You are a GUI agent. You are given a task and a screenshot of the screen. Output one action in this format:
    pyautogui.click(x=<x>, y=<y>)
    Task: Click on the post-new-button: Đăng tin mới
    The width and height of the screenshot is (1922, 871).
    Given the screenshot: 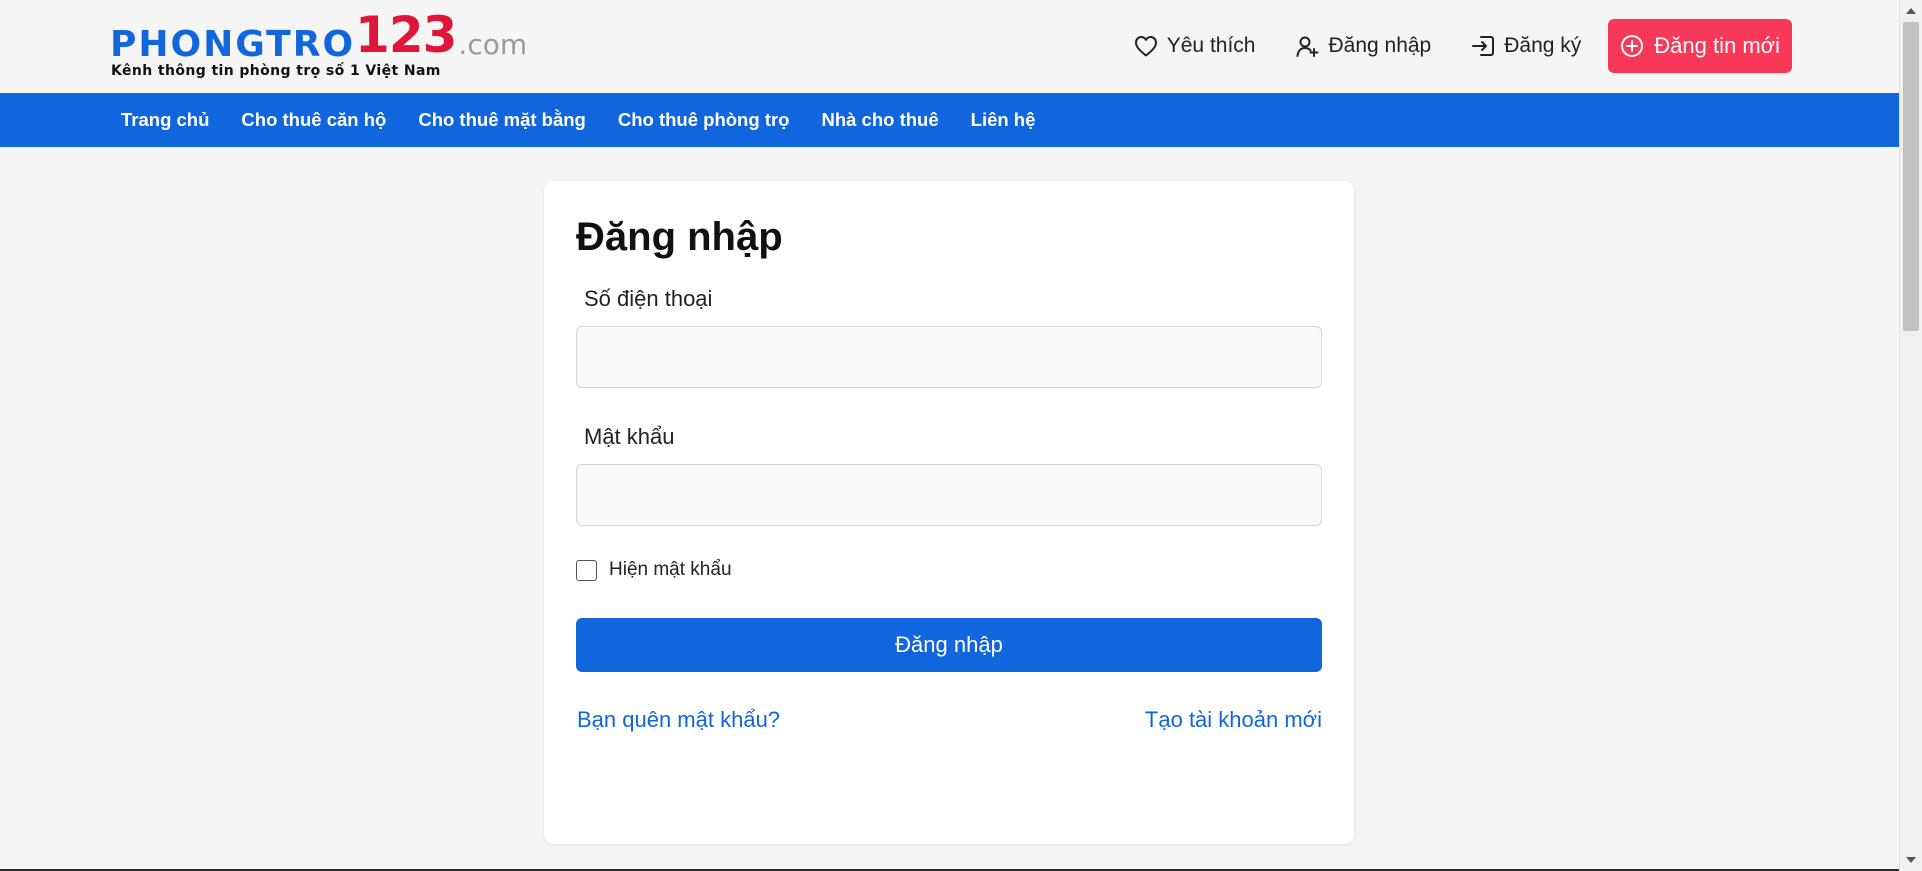 What is the action you would take?
    pyautogui.click(x=1700, y=46)
    